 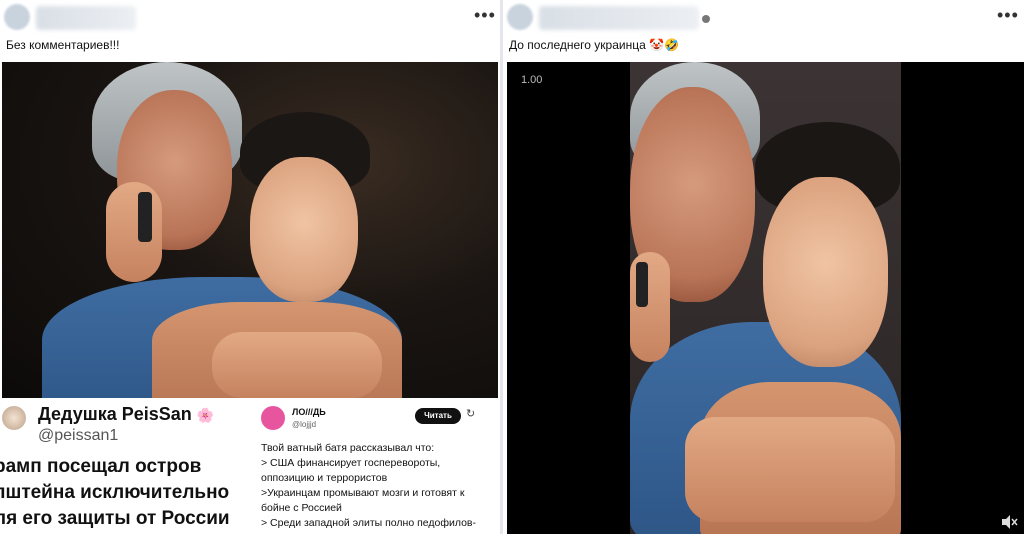 What do you see at coordinates (351, 463) in the screenshot?
I see `channel-line: > США финансирует госперевороты,` at bounding box center [351, 463].